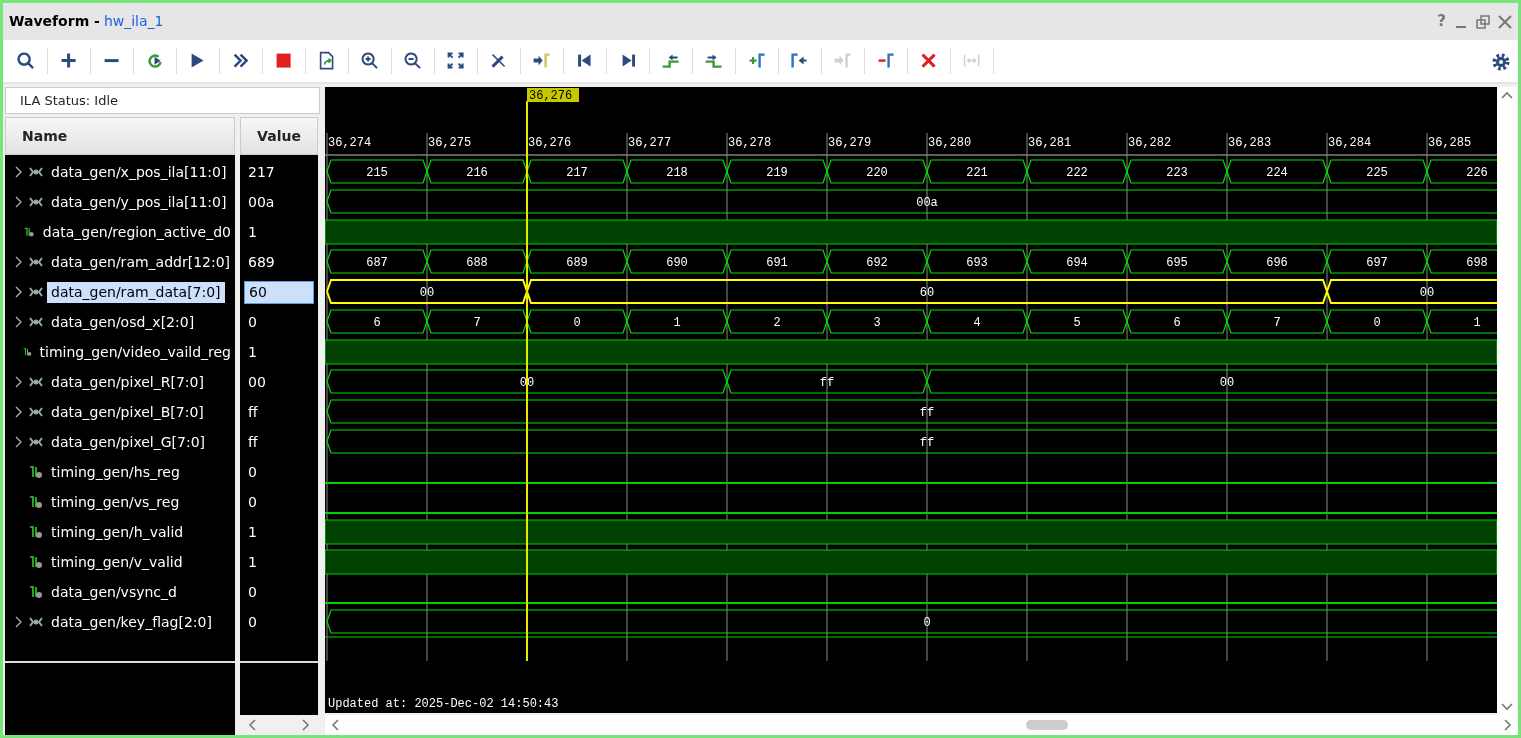 This screenshot has width=1521, height=738. What do you see at coordinates (1077, 322) in the screenshot?
I see `bus-value-label: 5` at bounding box center [1077, 322].